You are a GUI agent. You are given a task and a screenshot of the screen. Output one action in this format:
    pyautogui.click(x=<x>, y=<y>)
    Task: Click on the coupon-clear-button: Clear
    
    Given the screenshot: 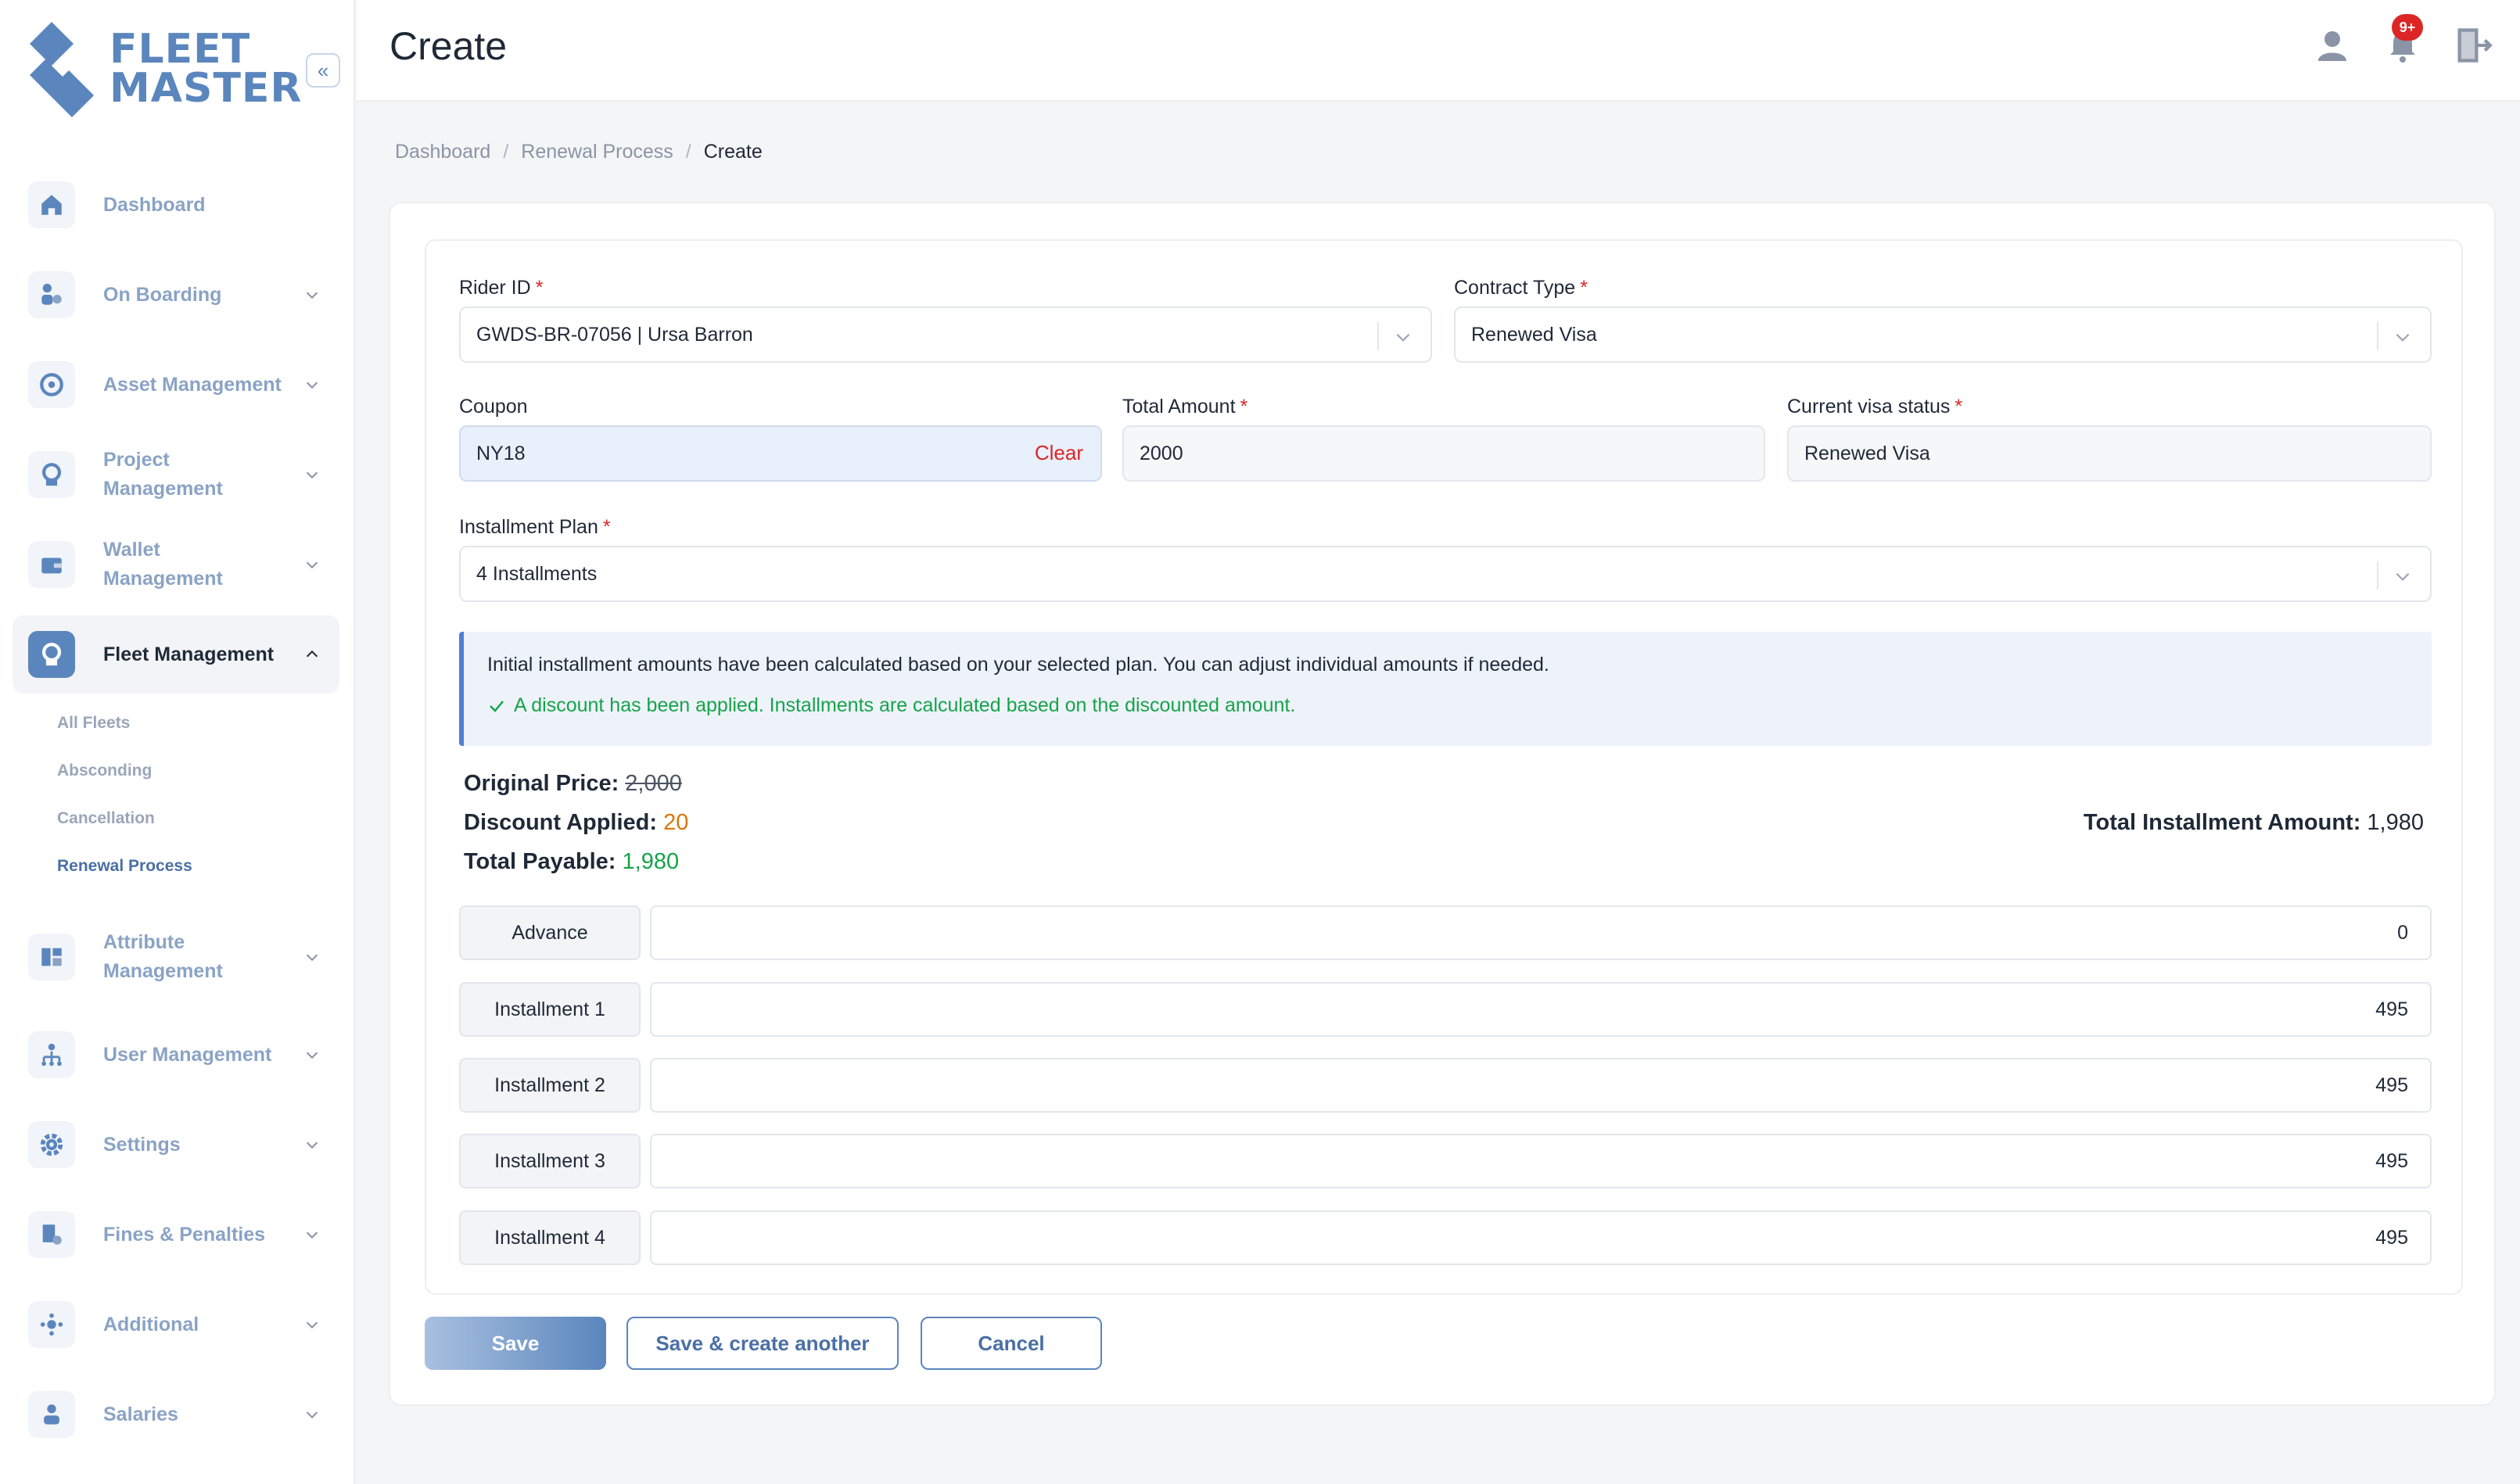 What is the action you would take?
    pyautogui.click(x=1059, y=453)
    